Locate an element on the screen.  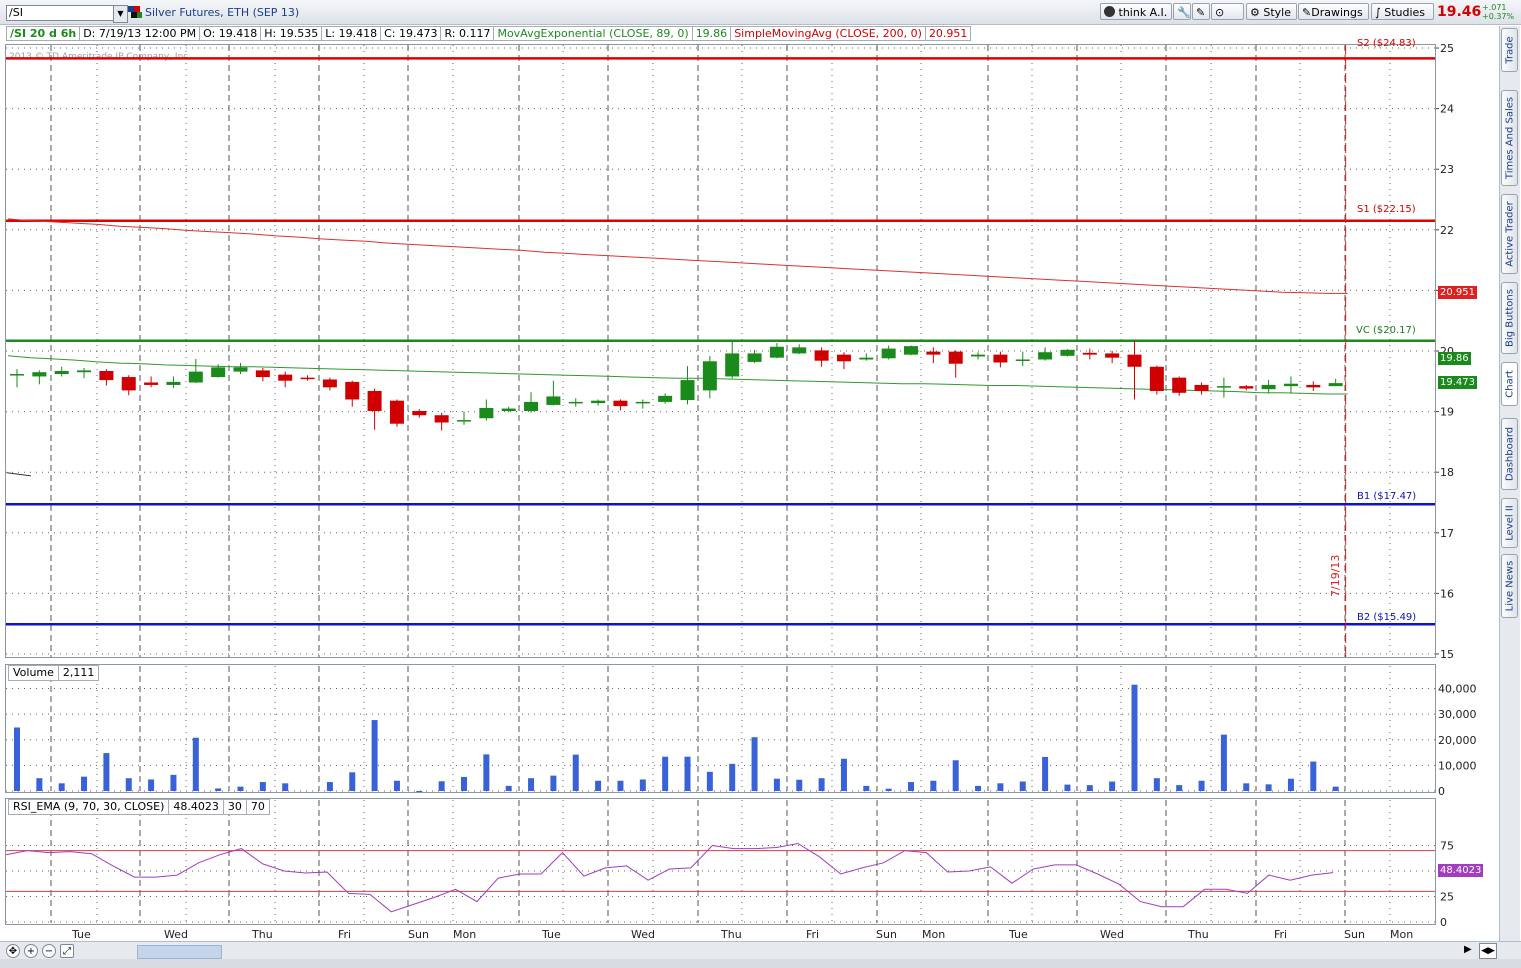
tab-big-buttons: Big Buttons is located at coordinates (1509, 318).